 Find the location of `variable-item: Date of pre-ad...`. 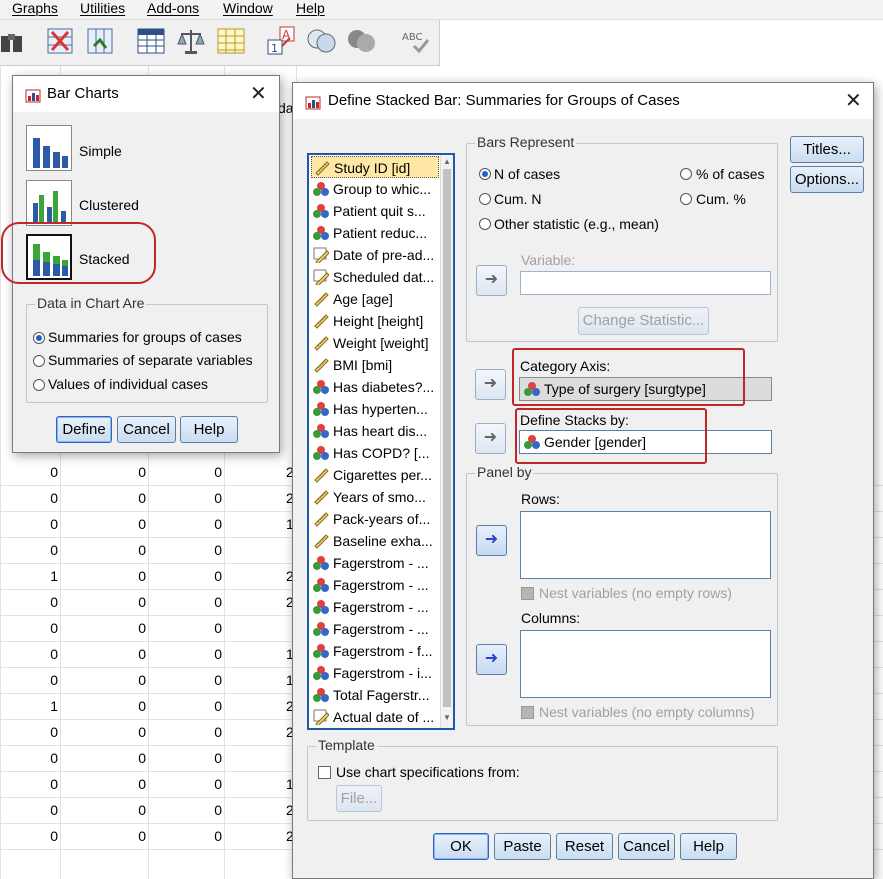

variable-item: Date of pre-ad... is located at coordinates (375, 255).